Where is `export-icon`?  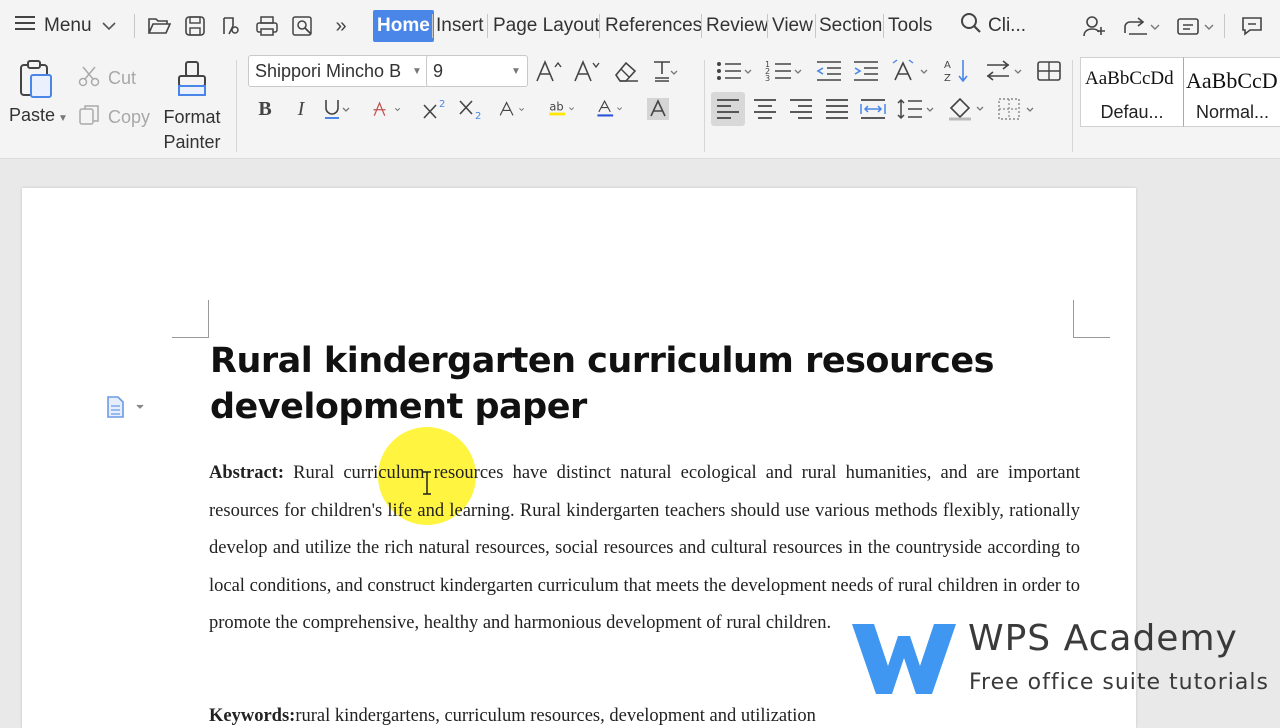
export-icon is located at coordinates (231, 26).